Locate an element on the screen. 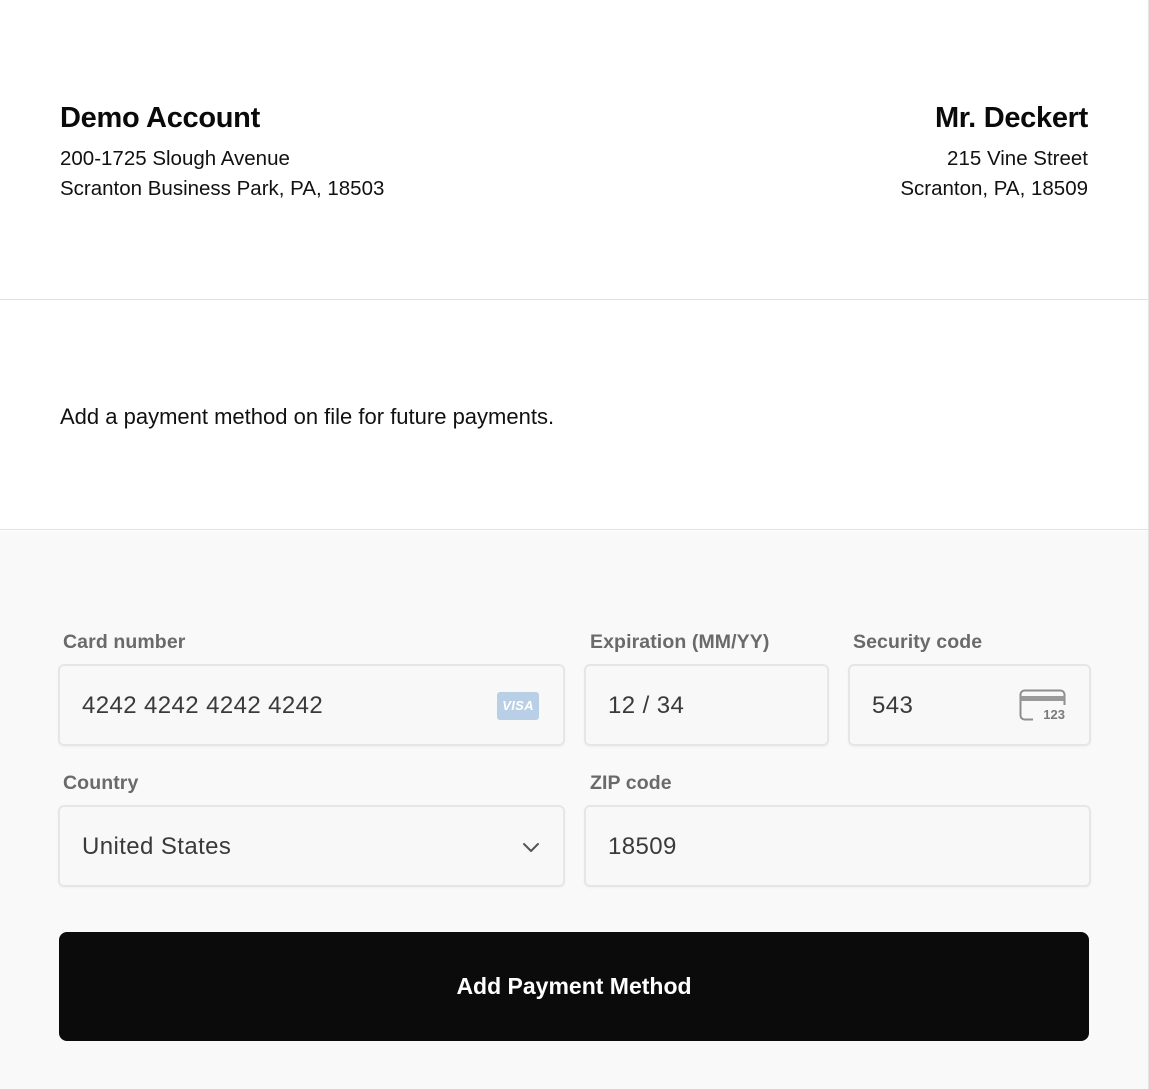 This screenshot has height=1089, width=1149. card-number-label: Card number is located at coordinates (124, 642).